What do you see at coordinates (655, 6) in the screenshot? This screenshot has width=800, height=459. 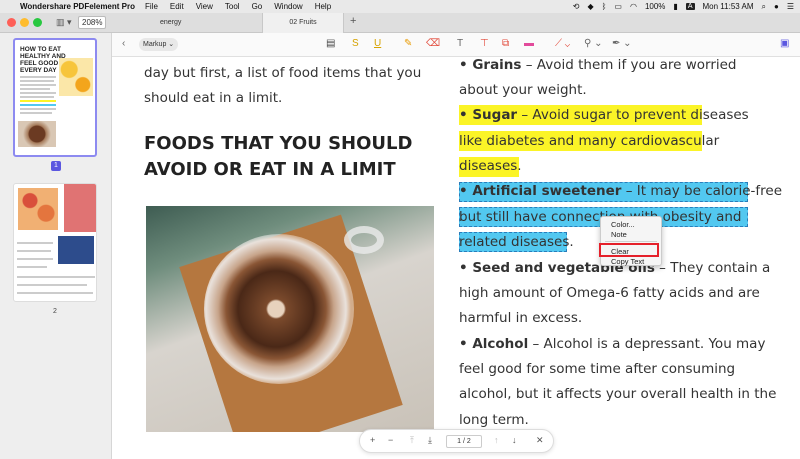 I see `battery-percent: 100%` at bounding box center [655, 6].